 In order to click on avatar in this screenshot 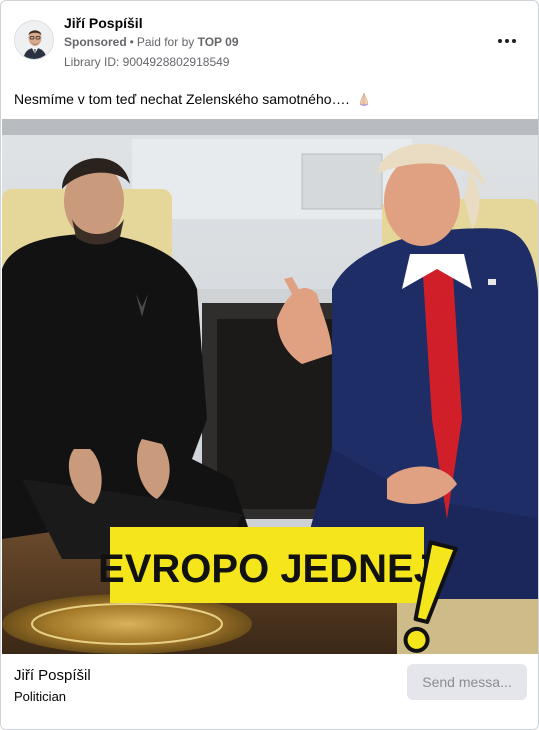, I will do `click(34, 40)`.